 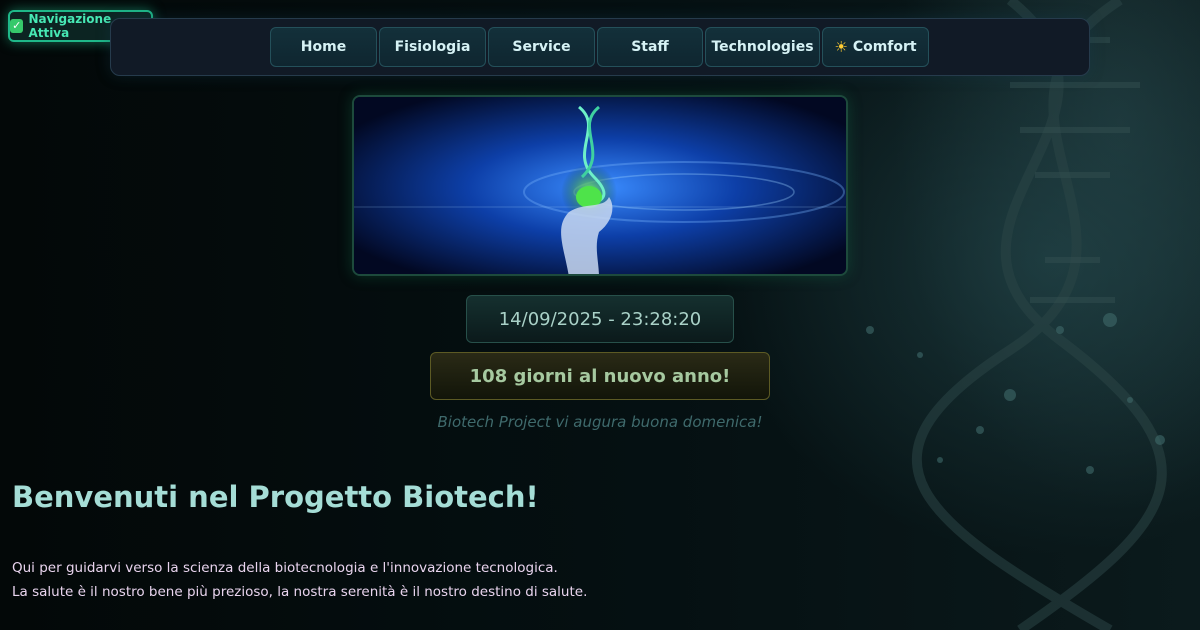 I want to click on nav-technologies-label: Technologies, so click(x=762, y=47).